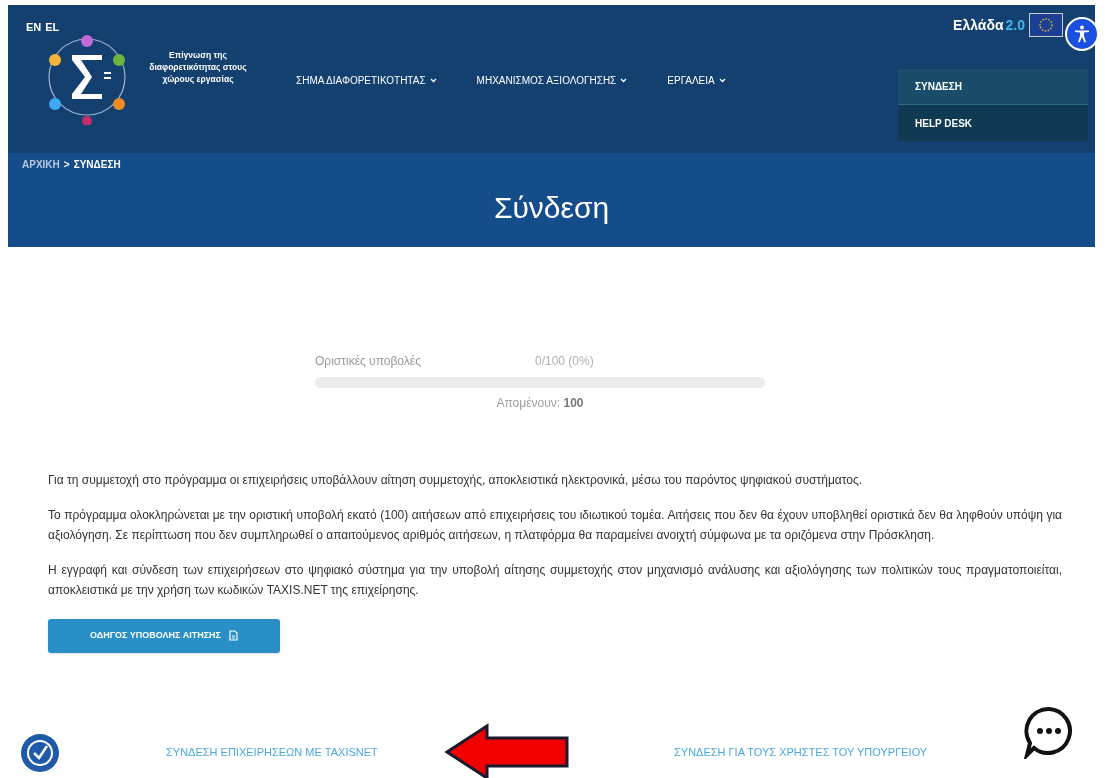 The width and height of the screenshot is (1105, 778). Describe the element at coordinates (97, 164) in the screenshot. I see `breadcrumb-link: ΣΥΝΔΕΣΗ` at that location.